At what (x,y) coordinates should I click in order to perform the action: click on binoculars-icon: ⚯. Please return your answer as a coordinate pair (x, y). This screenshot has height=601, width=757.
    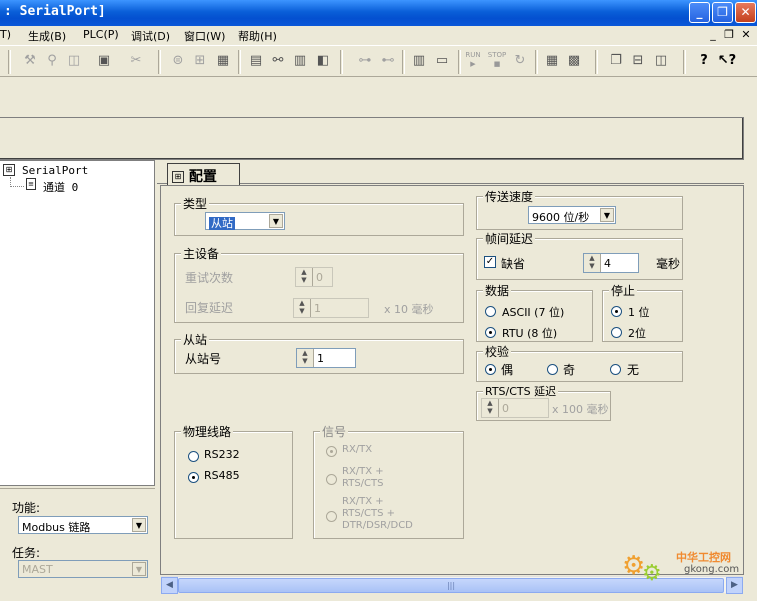
    Looking at the image, I should click on (278, 61).